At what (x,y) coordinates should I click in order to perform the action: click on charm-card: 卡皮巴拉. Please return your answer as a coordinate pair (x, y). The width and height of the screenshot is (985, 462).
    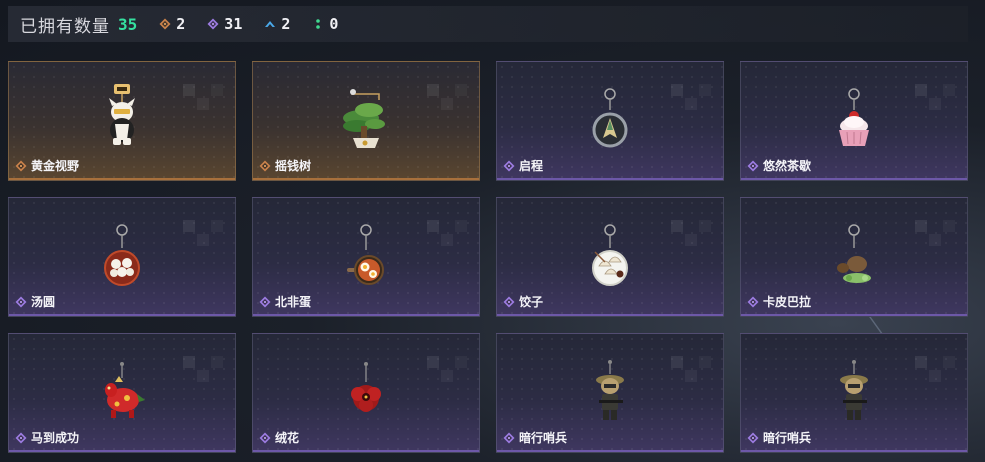
    Looking at the image, I should click on (854, 257).